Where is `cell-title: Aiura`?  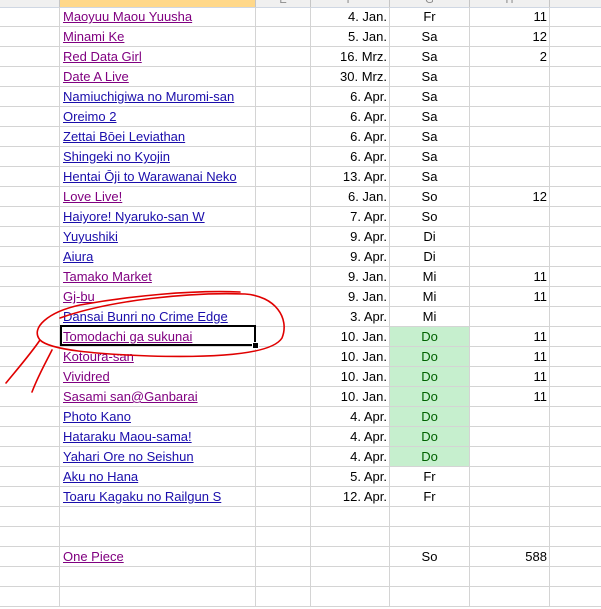 cell-title: Aiura is located at coordinates (158, 257).